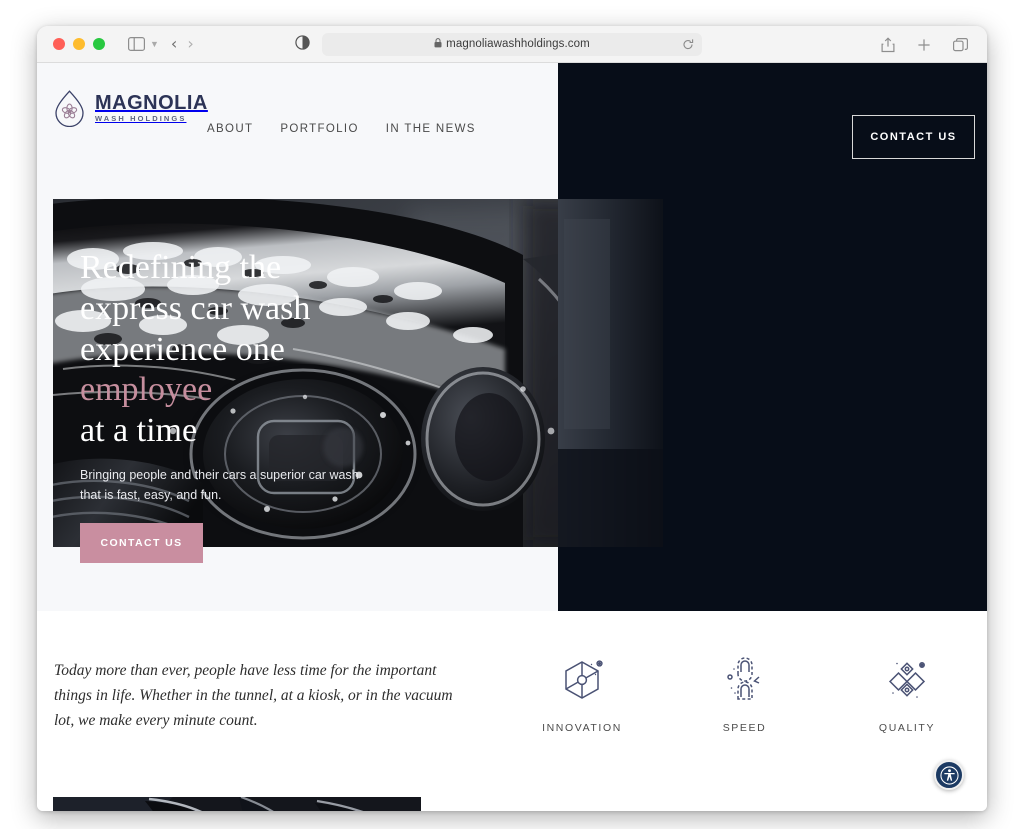  I want to click on brand-text: MAGNOLIA WASH HOLDINGS, so click(151, 108).